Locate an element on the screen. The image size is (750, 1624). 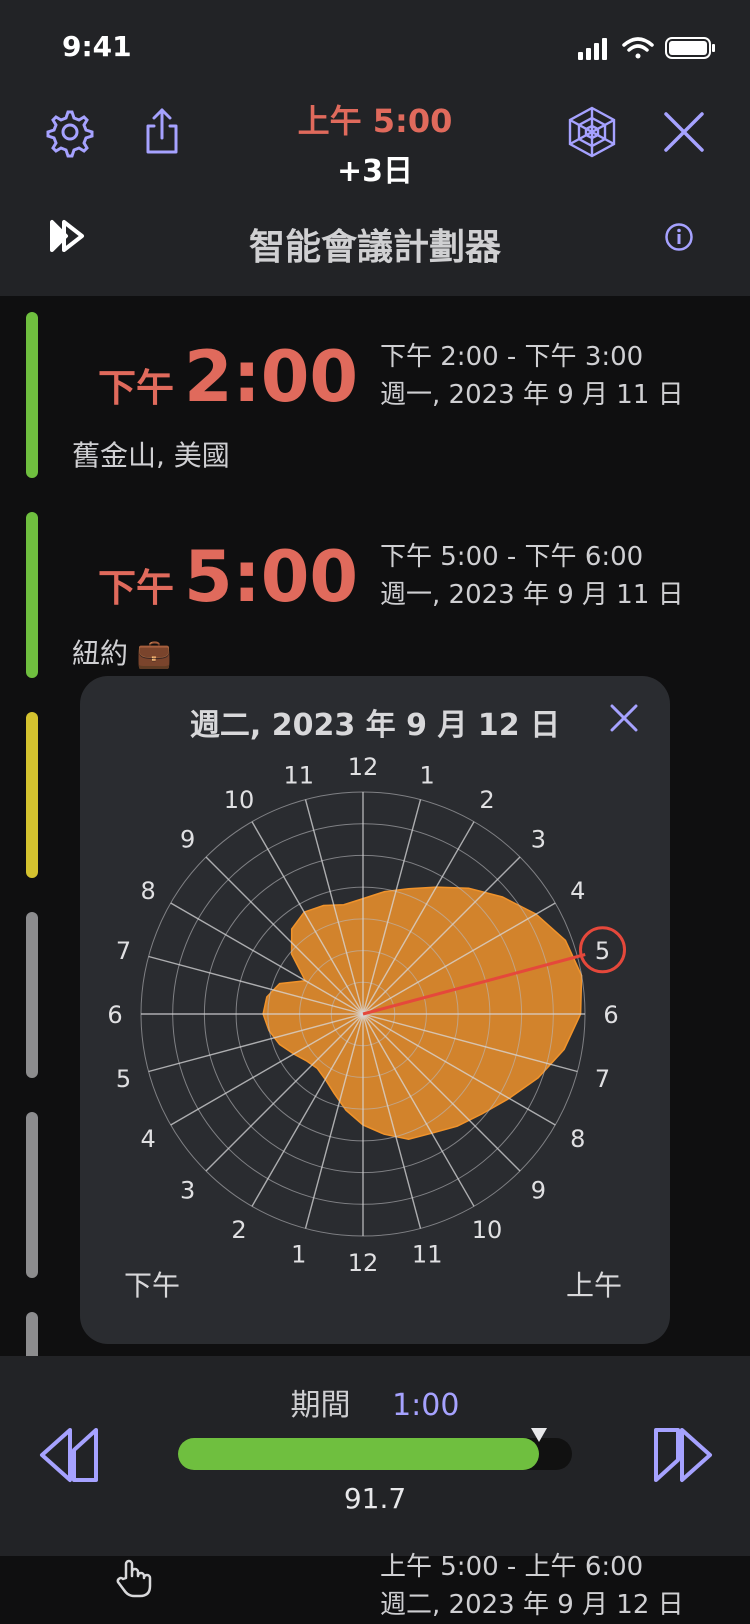
page-title: 智能會議計劃器 is located at coordinates (374, 247).